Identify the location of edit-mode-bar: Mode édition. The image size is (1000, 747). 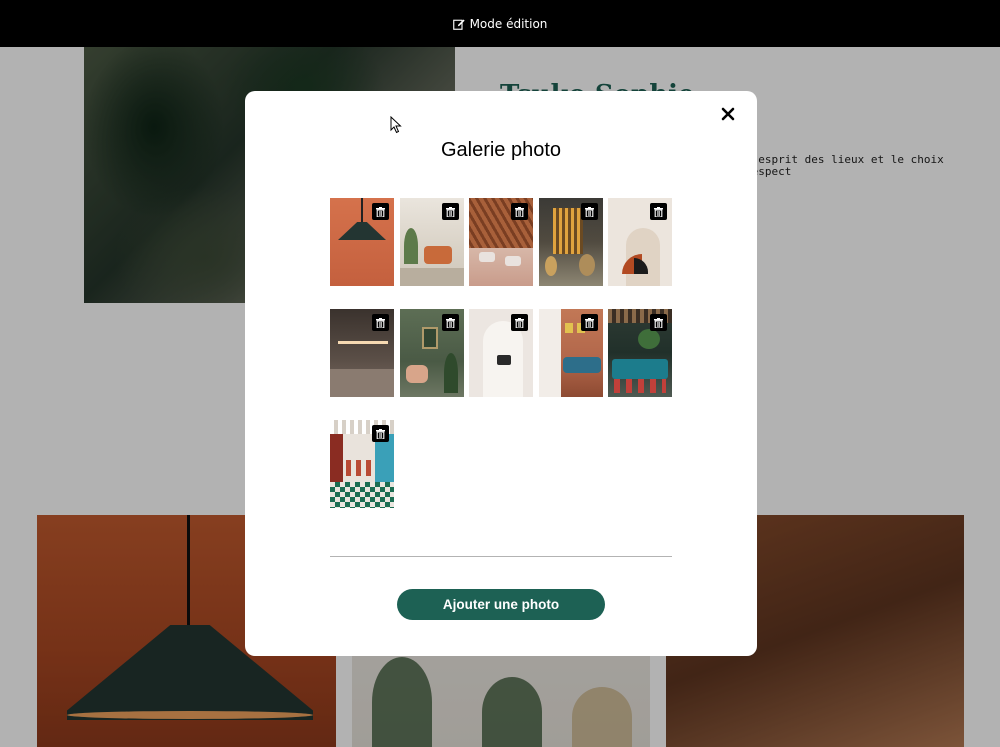
(500, 23).